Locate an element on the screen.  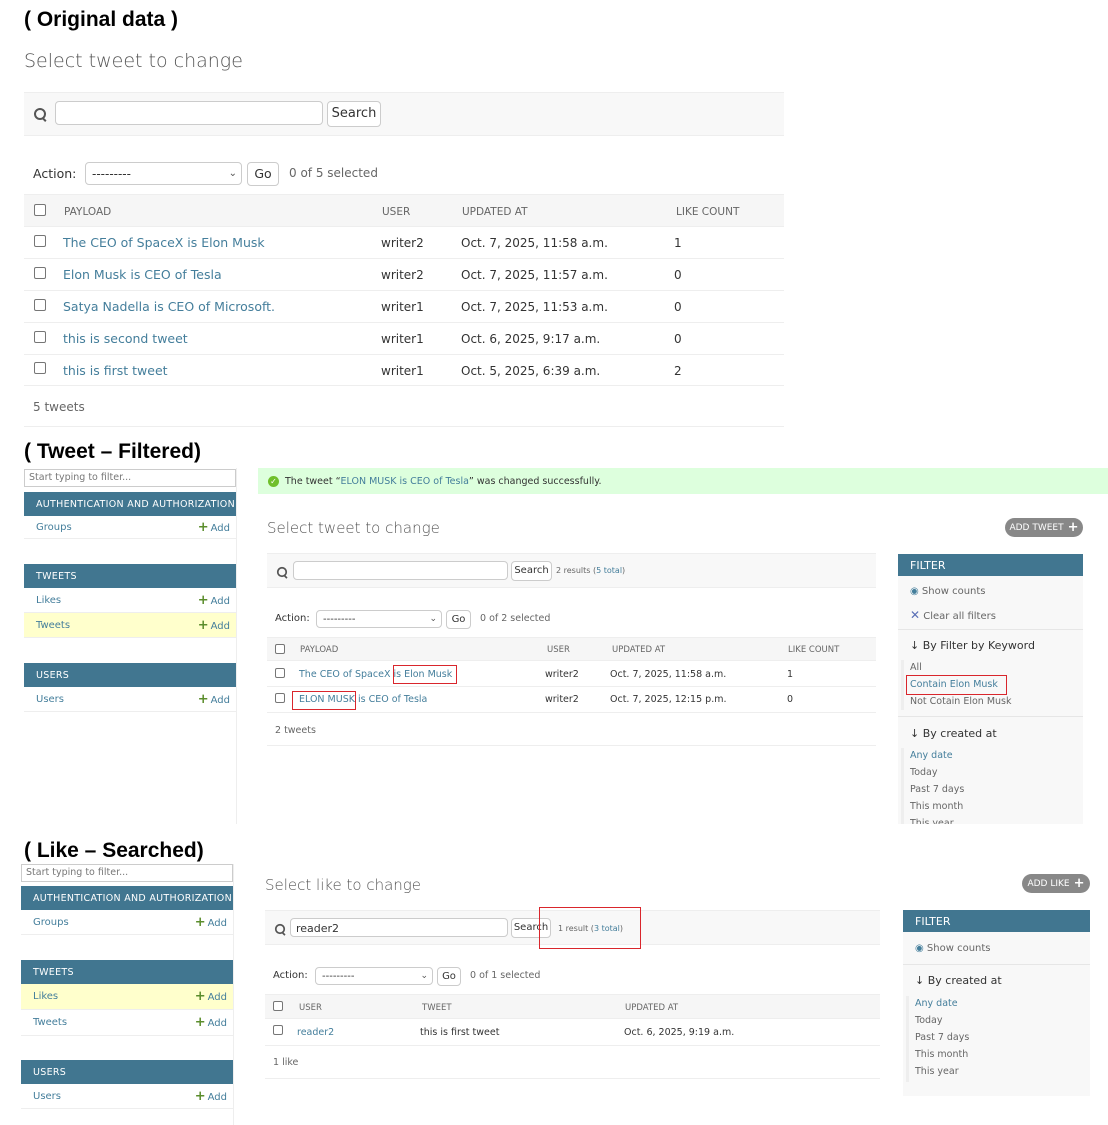
message-link: ELON MUSK is CEO of Tesla is located at coordinates (405, 481).